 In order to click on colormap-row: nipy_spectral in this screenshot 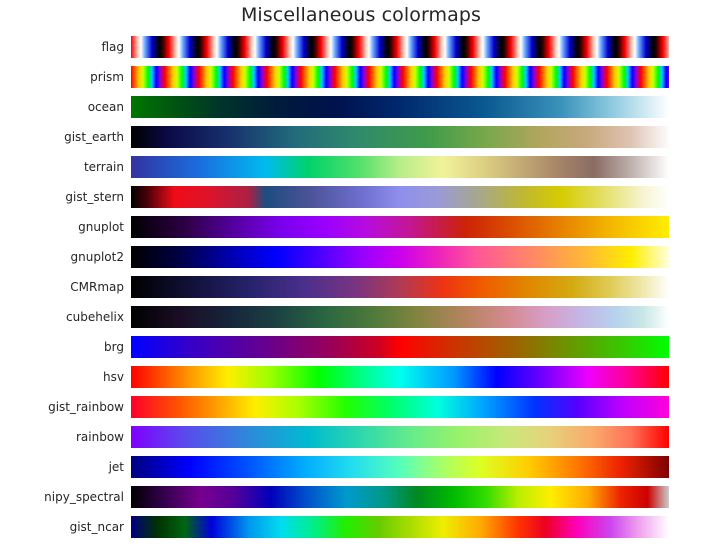, I will do `click(361, 501)`.